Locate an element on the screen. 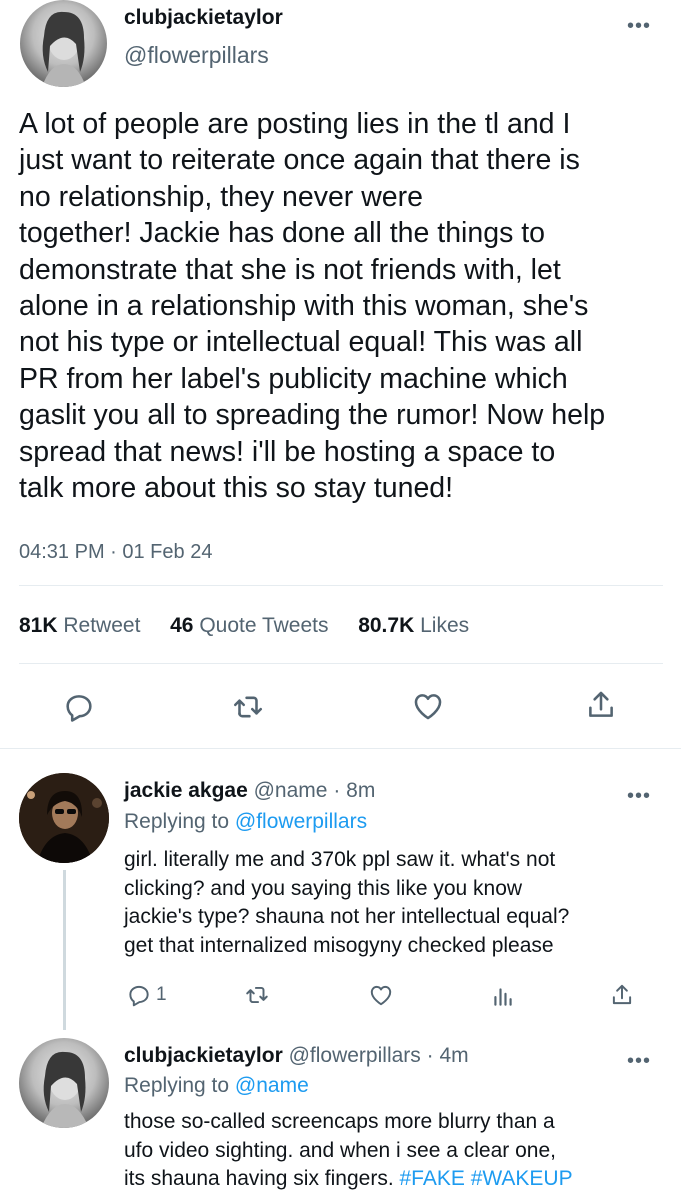  reply-display-name: clubjackietaylor is located at coordinates (203, 1055).